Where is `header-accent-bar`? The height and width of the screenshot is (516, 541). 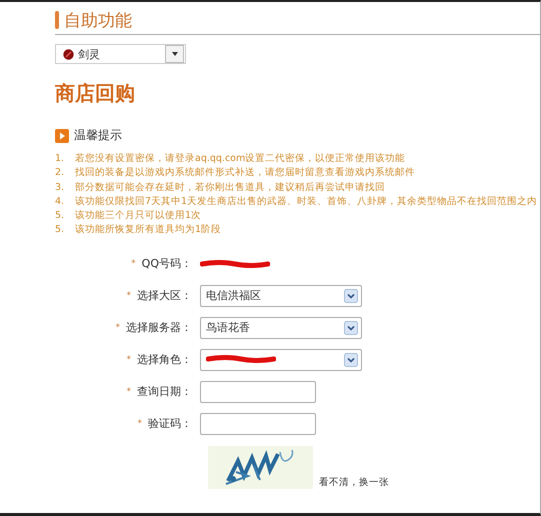
header-accent-bar is located at coordinates (57, 20).